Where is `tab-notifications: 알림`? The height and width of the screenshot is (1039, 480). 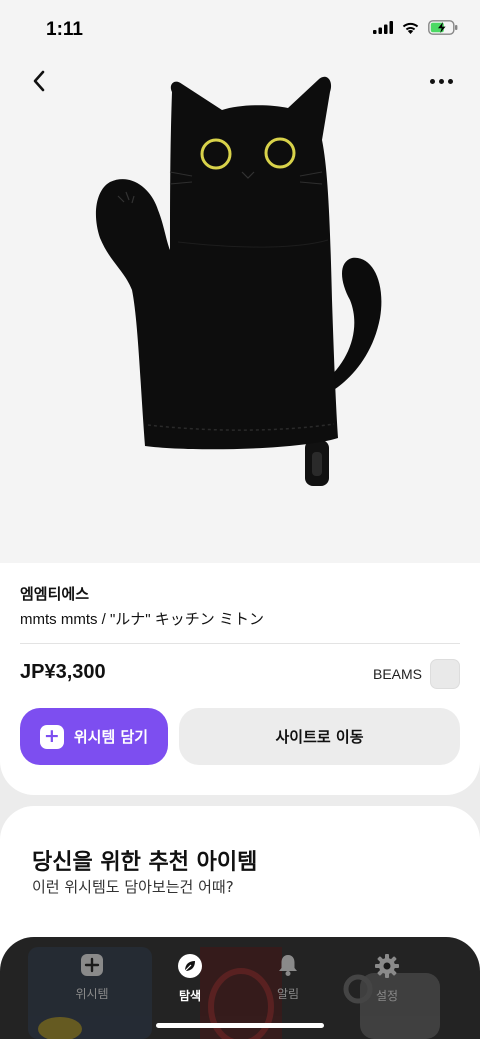
tab-notifications: 알림 is located at coordinates (288, 977).